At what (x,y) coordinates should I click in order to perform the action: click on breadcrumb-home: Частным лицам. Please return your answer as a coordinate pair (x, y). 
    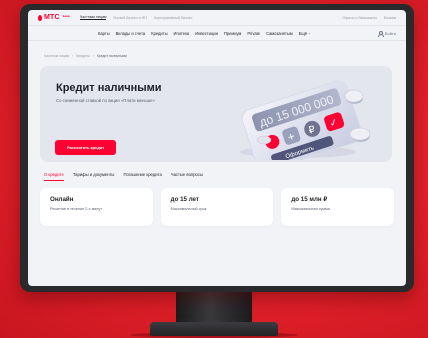
    Looking at the image, I should click on (56, 56).